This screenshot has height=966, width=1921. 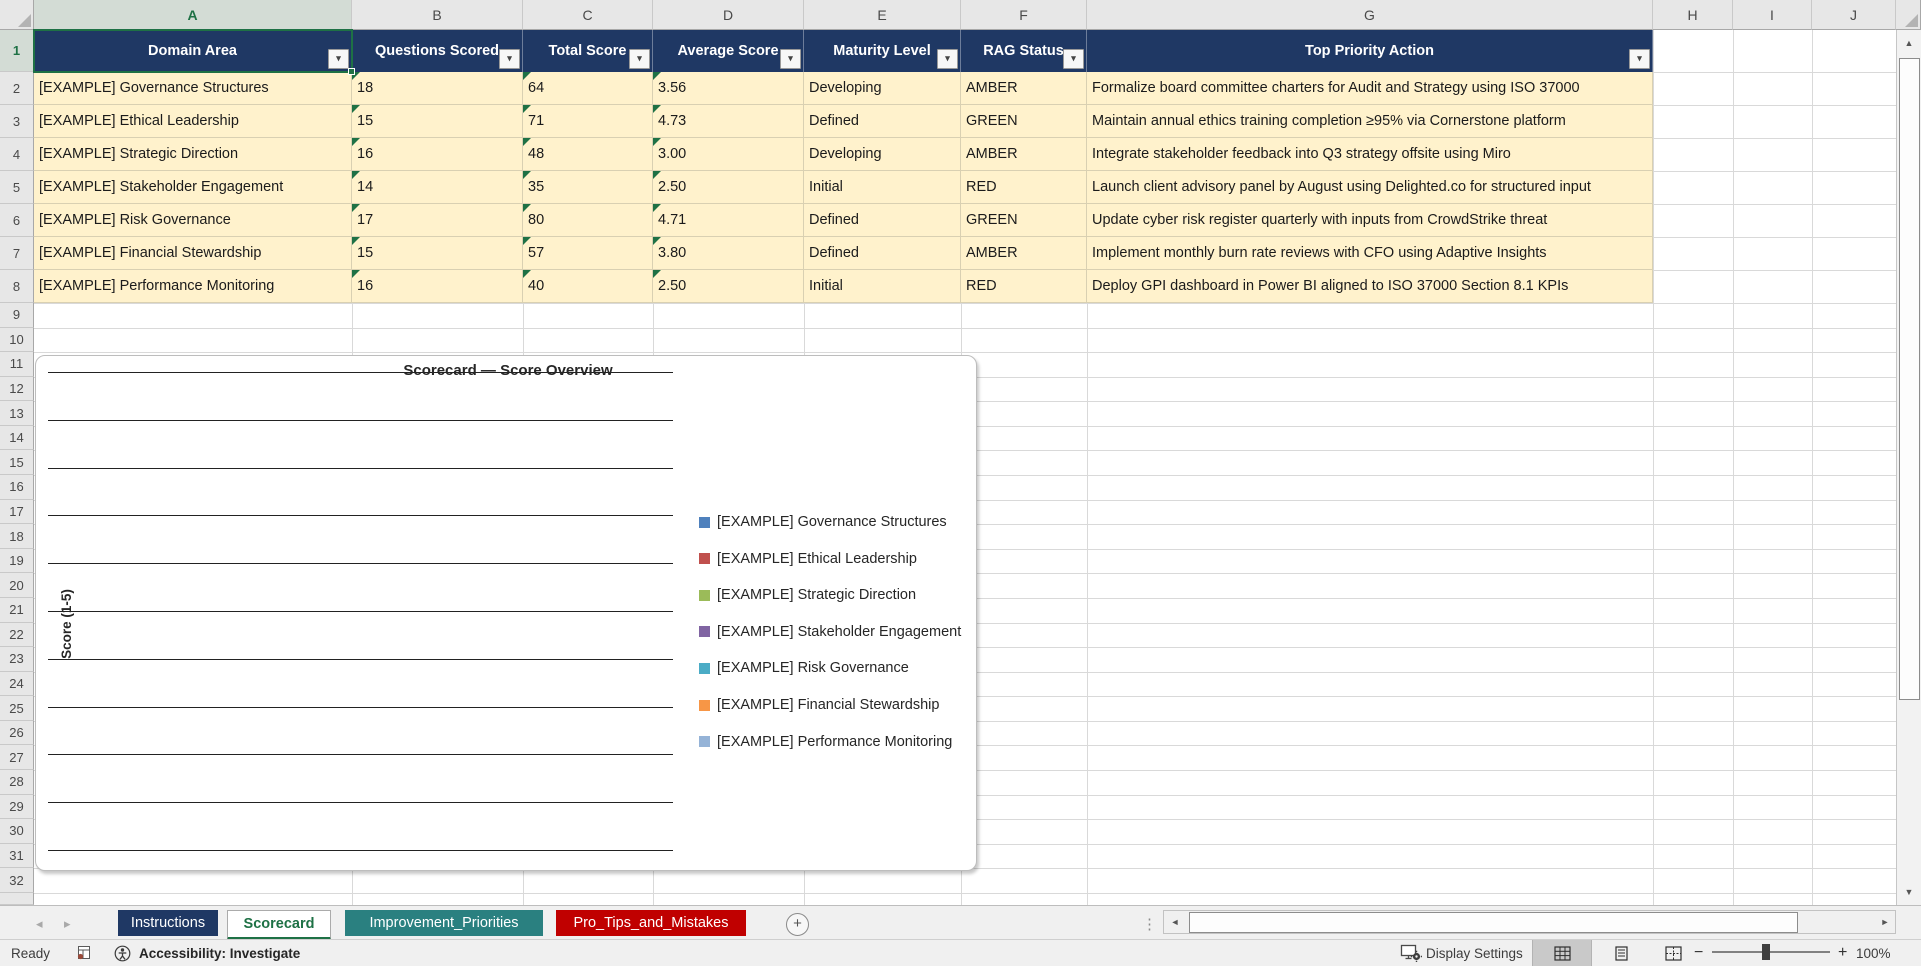 I want to click on cell-A4: [EXAMPLE] Strategic Direction, so click(x=193, y=154).